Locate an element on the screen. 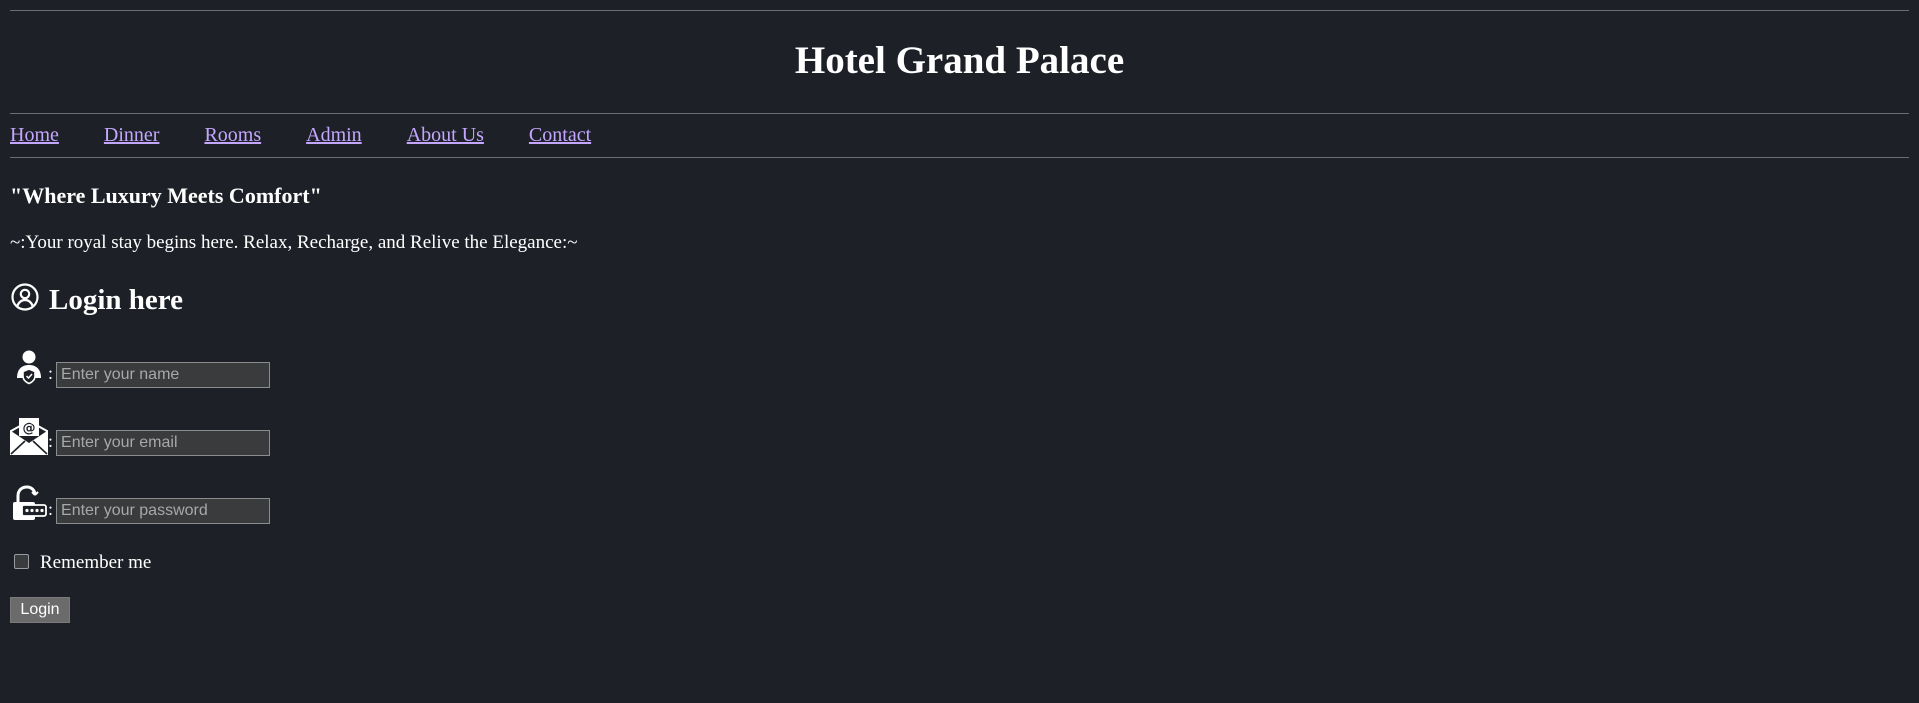  user-shield-icon is located at coordinates (29, 367).